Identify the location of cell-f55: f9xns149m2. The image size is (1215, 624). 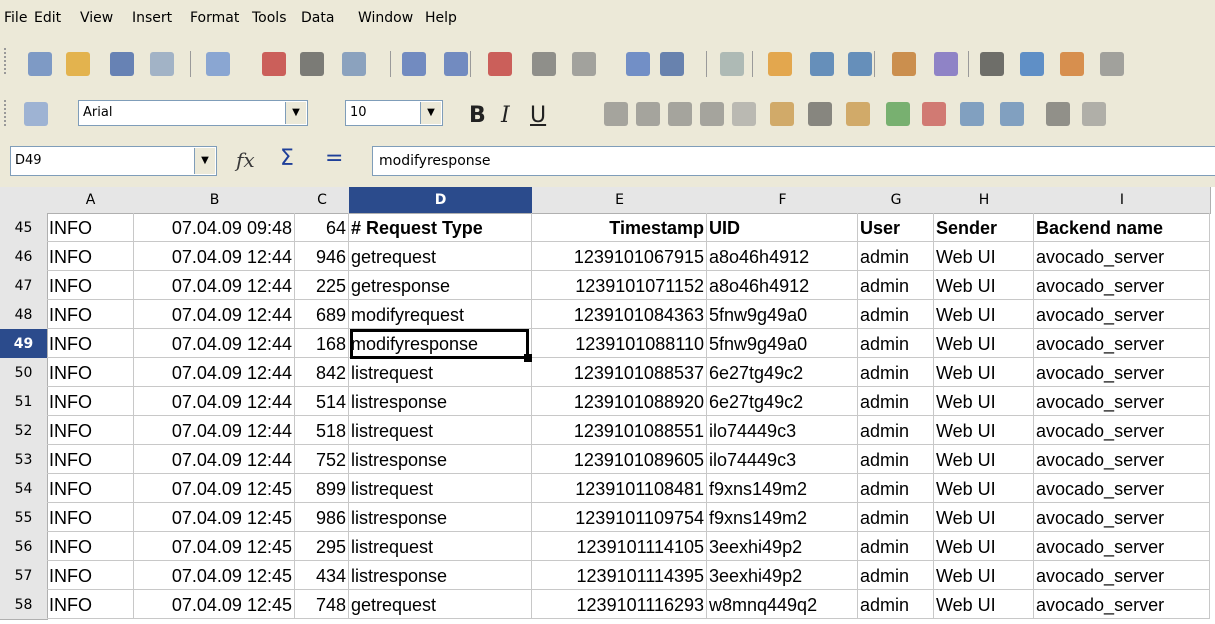
(782, 517).